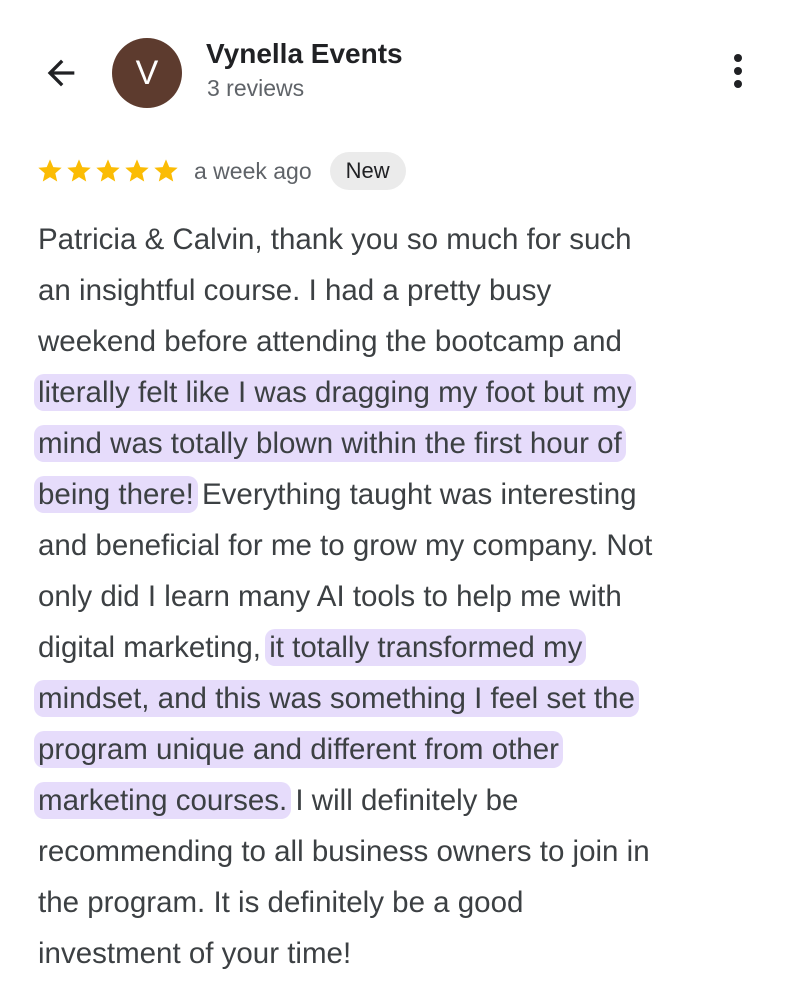  What do you see at coordinates (163, 800) in the screenshot?
I see `highlighted-text: marketing courses.` at bounding box center [163, 800].